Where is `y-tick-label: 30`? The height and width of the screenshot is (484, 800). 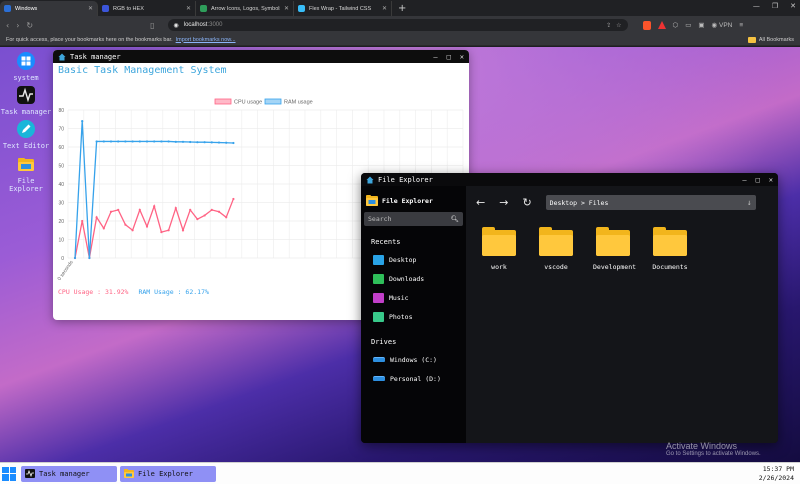
y-tick-label: 30 is located at coordinates (61, 204).